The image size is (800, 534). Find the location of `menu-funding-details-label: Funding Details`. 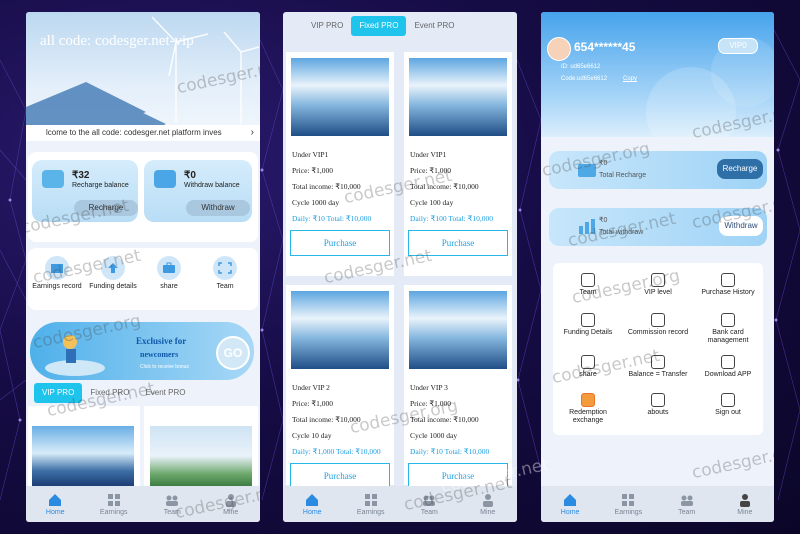

menu-funding-details-label: Funding Details is located at coordinates (588, 332).